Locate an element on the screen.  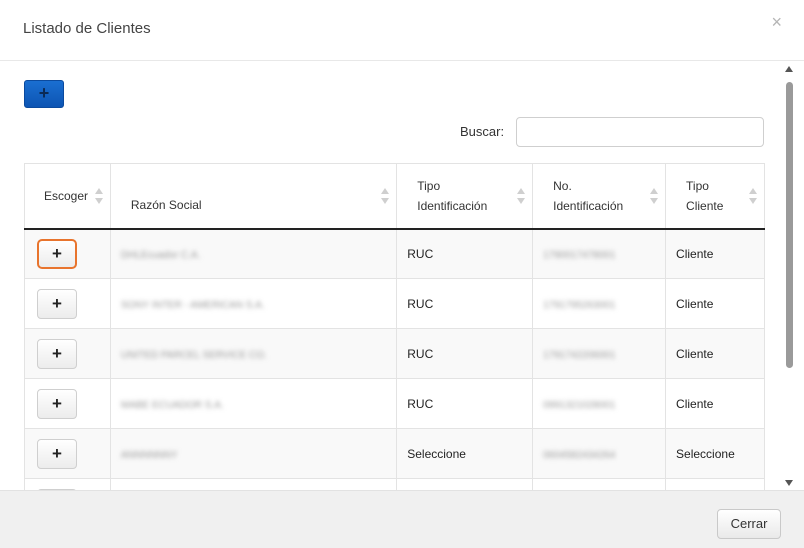
tipo-identificacion-cell is located at coordinates (465, 484).